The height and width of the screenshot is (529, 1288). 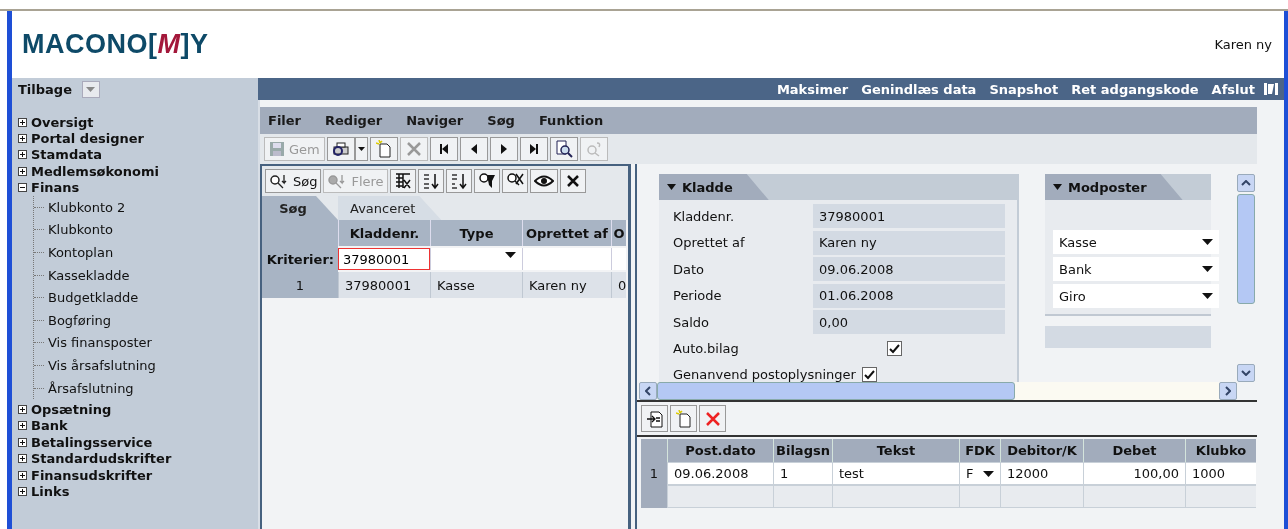 What do you see at coordinates (91, 388) in the screenshot?
I see `tree-item: Årsafslutning` at bounding box center [91, 388].